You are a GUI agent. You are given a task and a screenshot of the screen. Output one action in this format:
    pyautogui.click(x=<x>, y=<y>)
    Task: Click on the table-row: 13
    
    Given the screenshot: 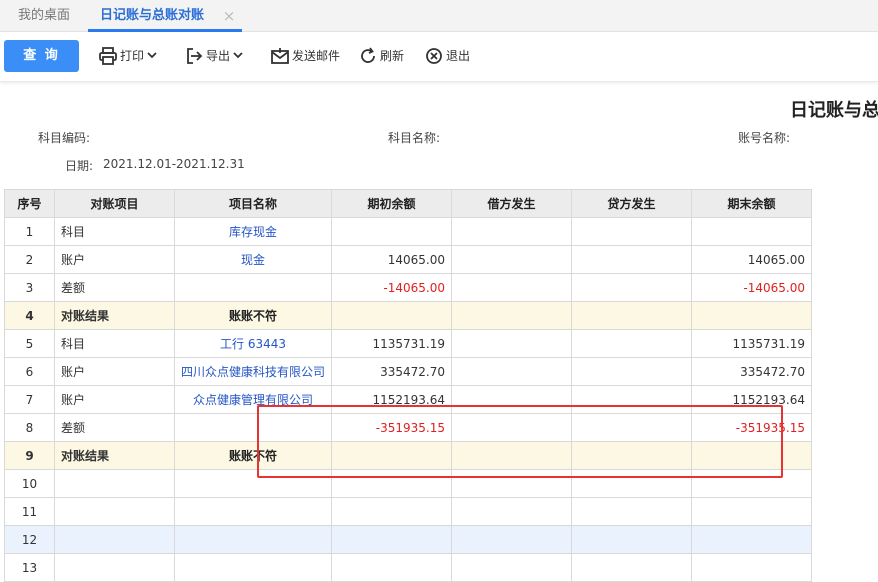 What is the action you would take?
    pyautogui.click(x=408, y=567)
    